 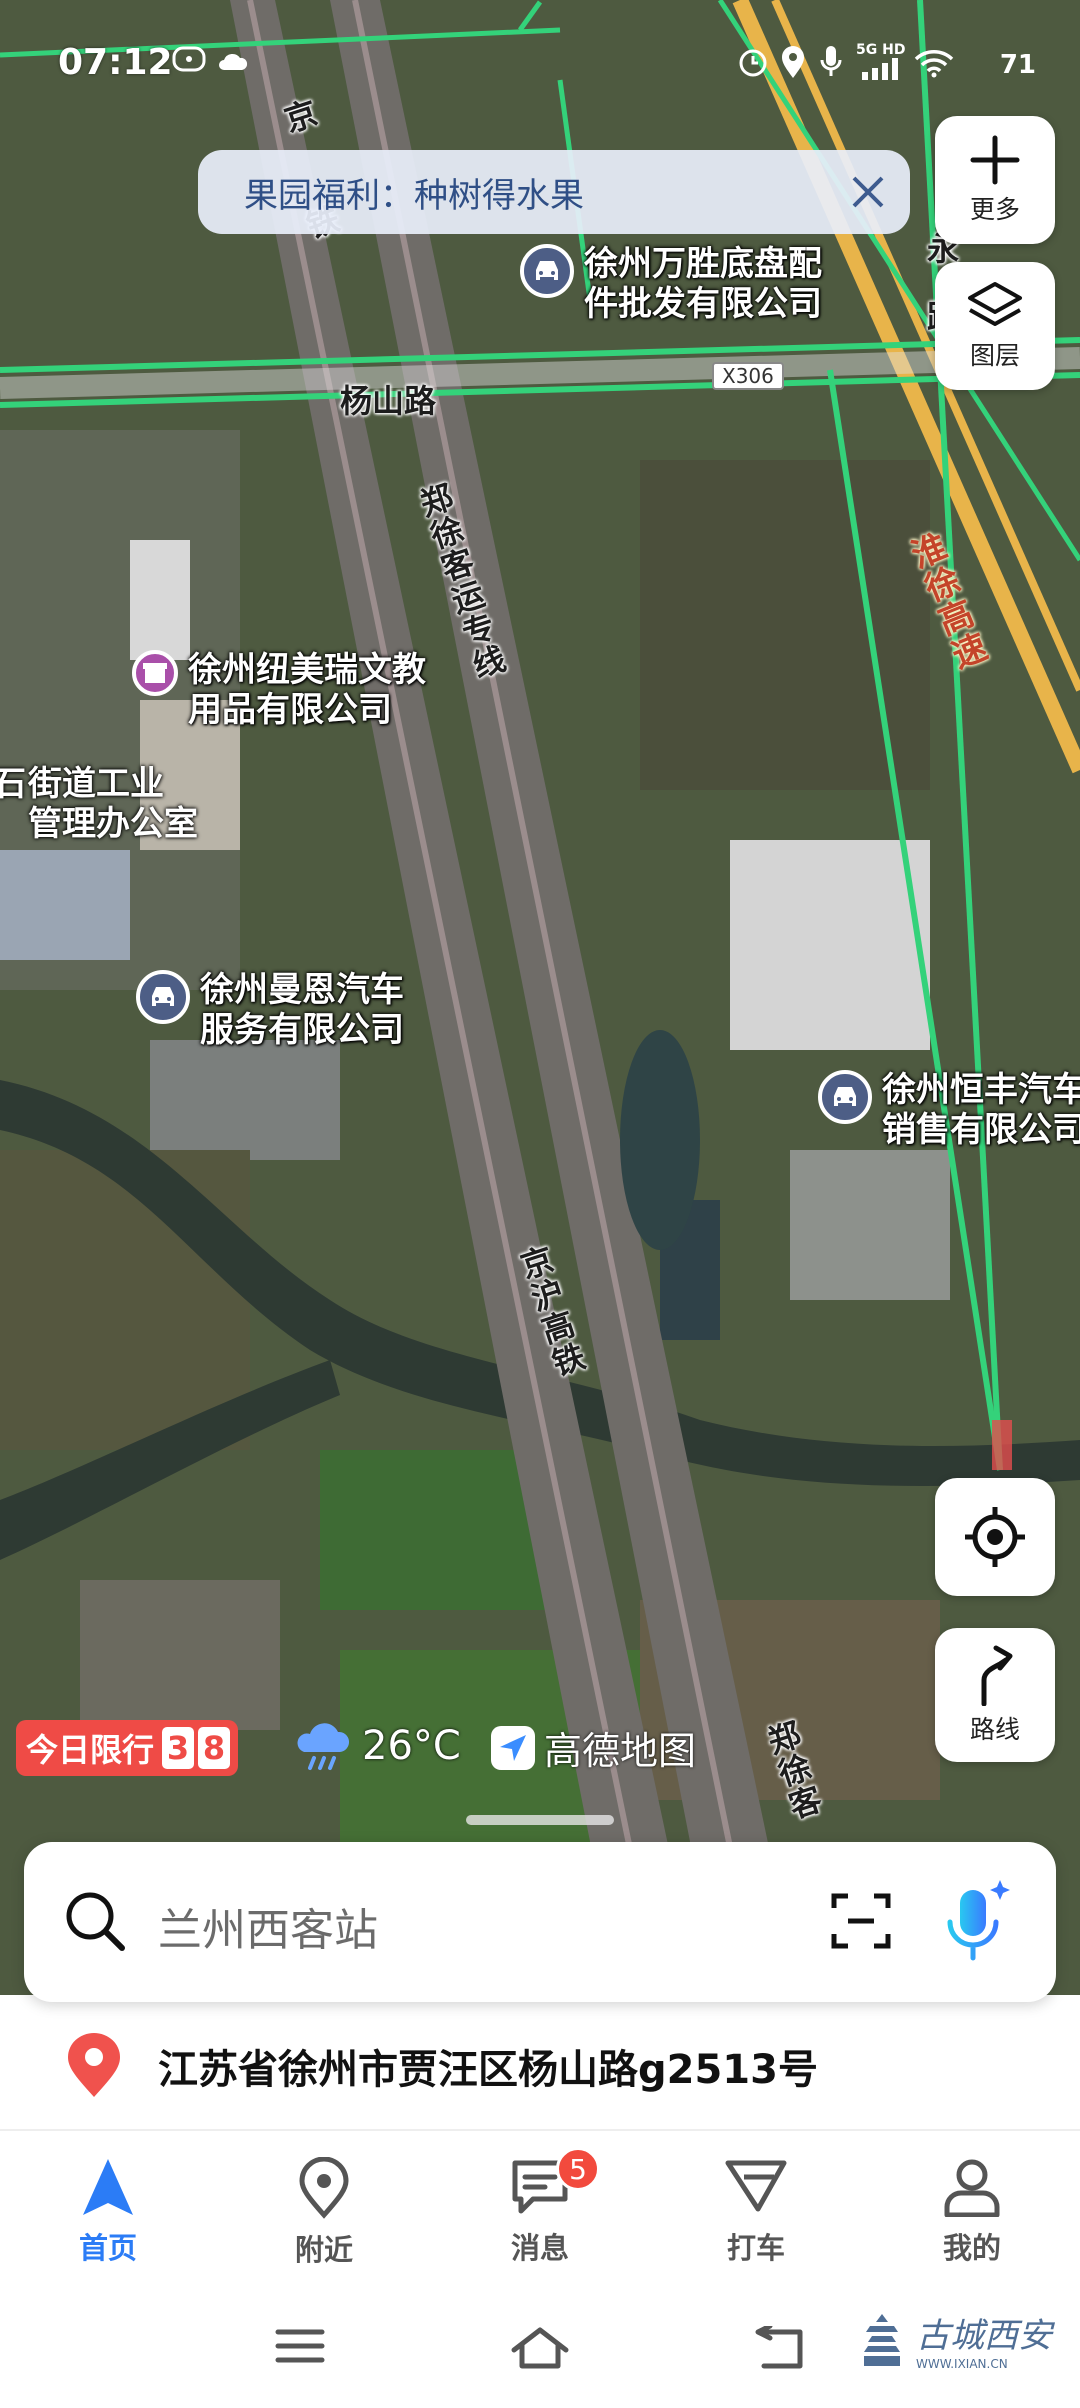 I want to click on network-type: 5G HD, so click(x=881, y=50).